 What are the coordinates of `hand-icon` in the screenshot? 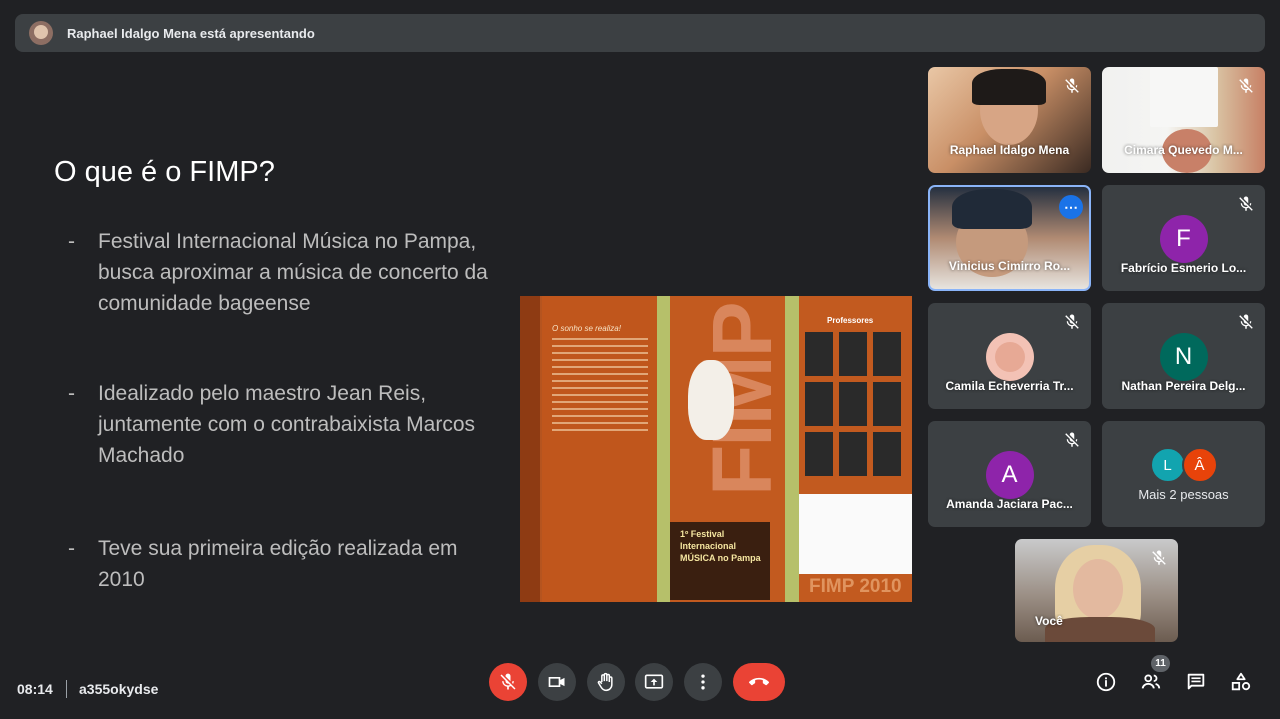 It's located at (605, 682).